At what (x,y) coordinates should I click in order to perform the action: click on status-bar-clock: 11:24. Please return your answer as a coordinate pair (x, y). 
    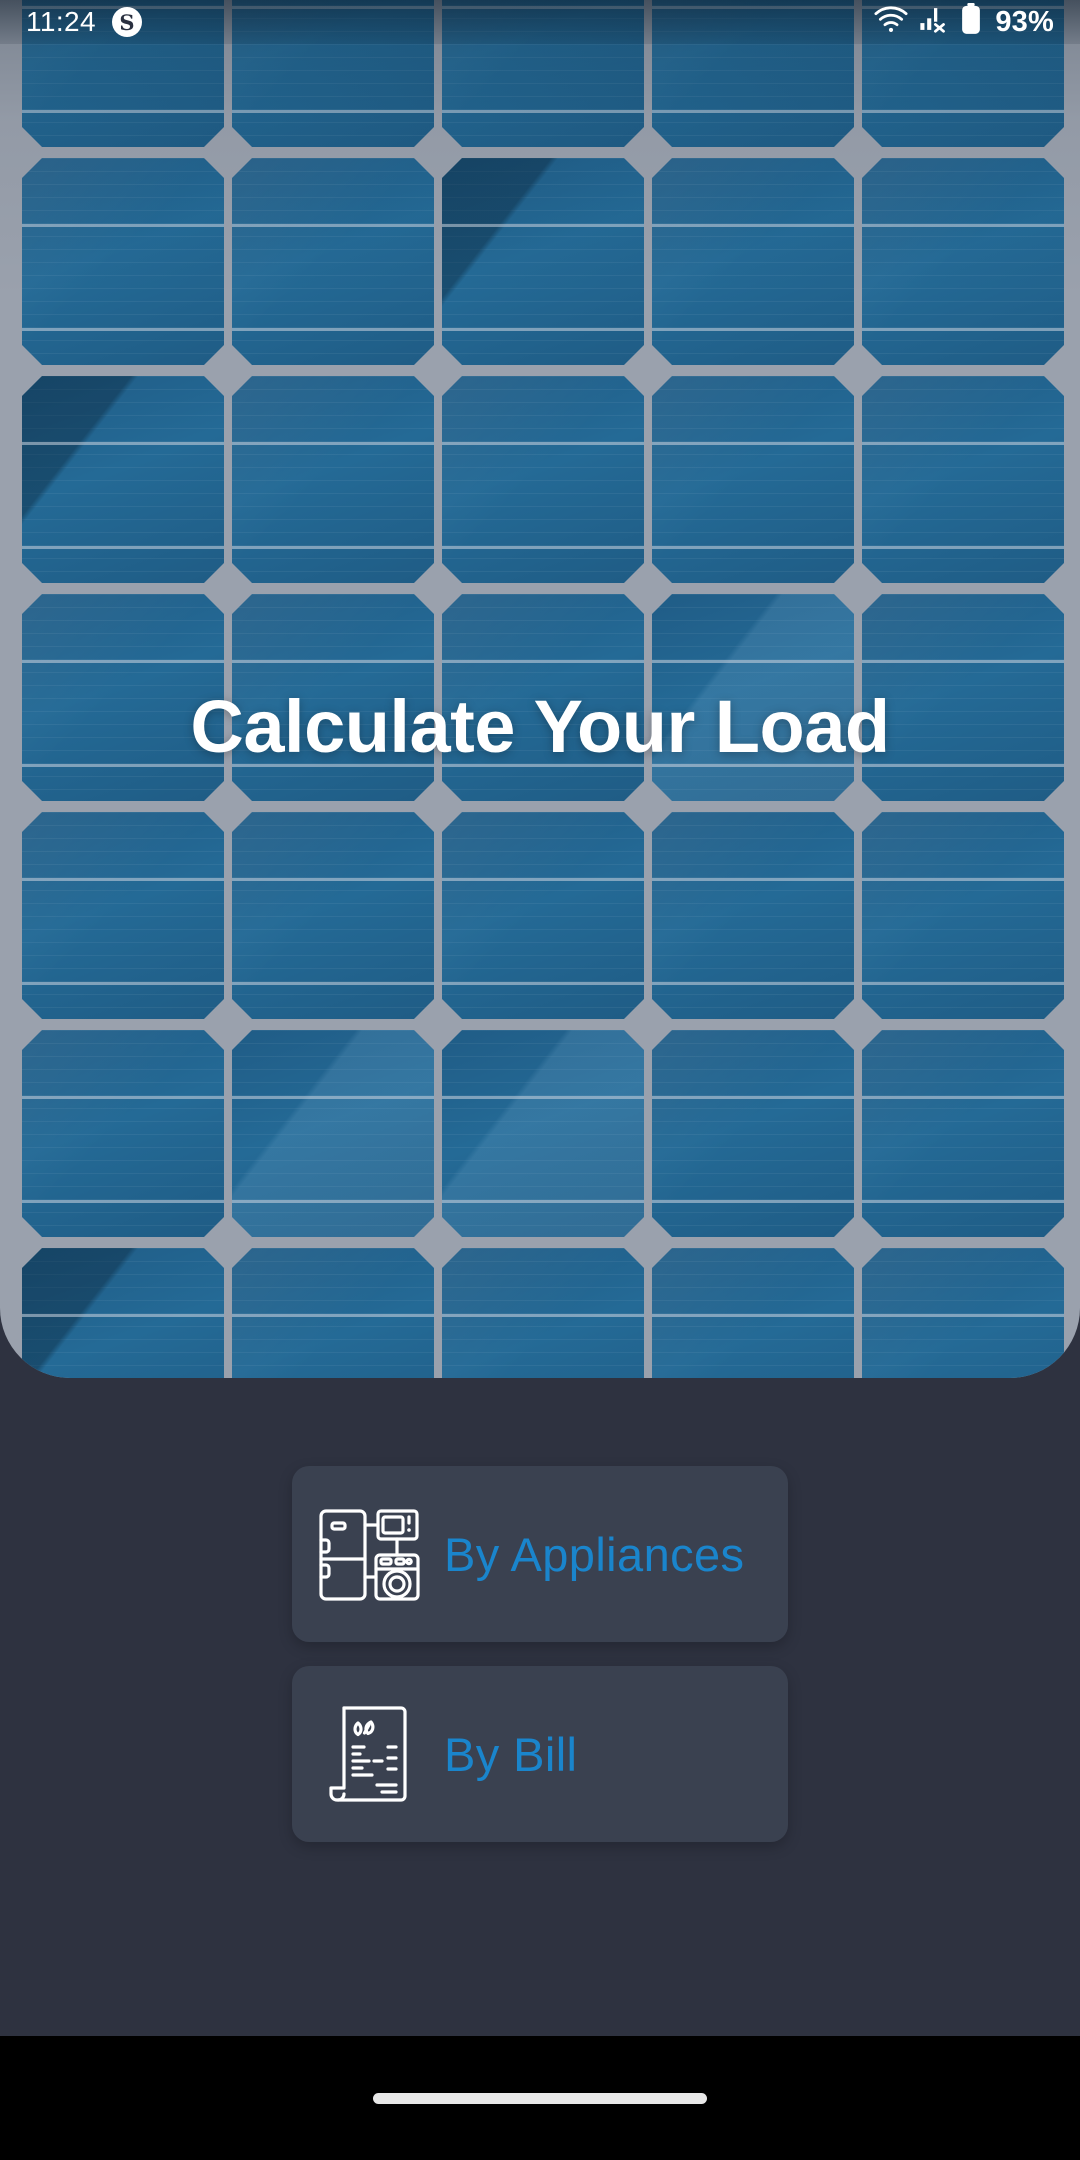
    Looking at the image, I should click on (61, 21).